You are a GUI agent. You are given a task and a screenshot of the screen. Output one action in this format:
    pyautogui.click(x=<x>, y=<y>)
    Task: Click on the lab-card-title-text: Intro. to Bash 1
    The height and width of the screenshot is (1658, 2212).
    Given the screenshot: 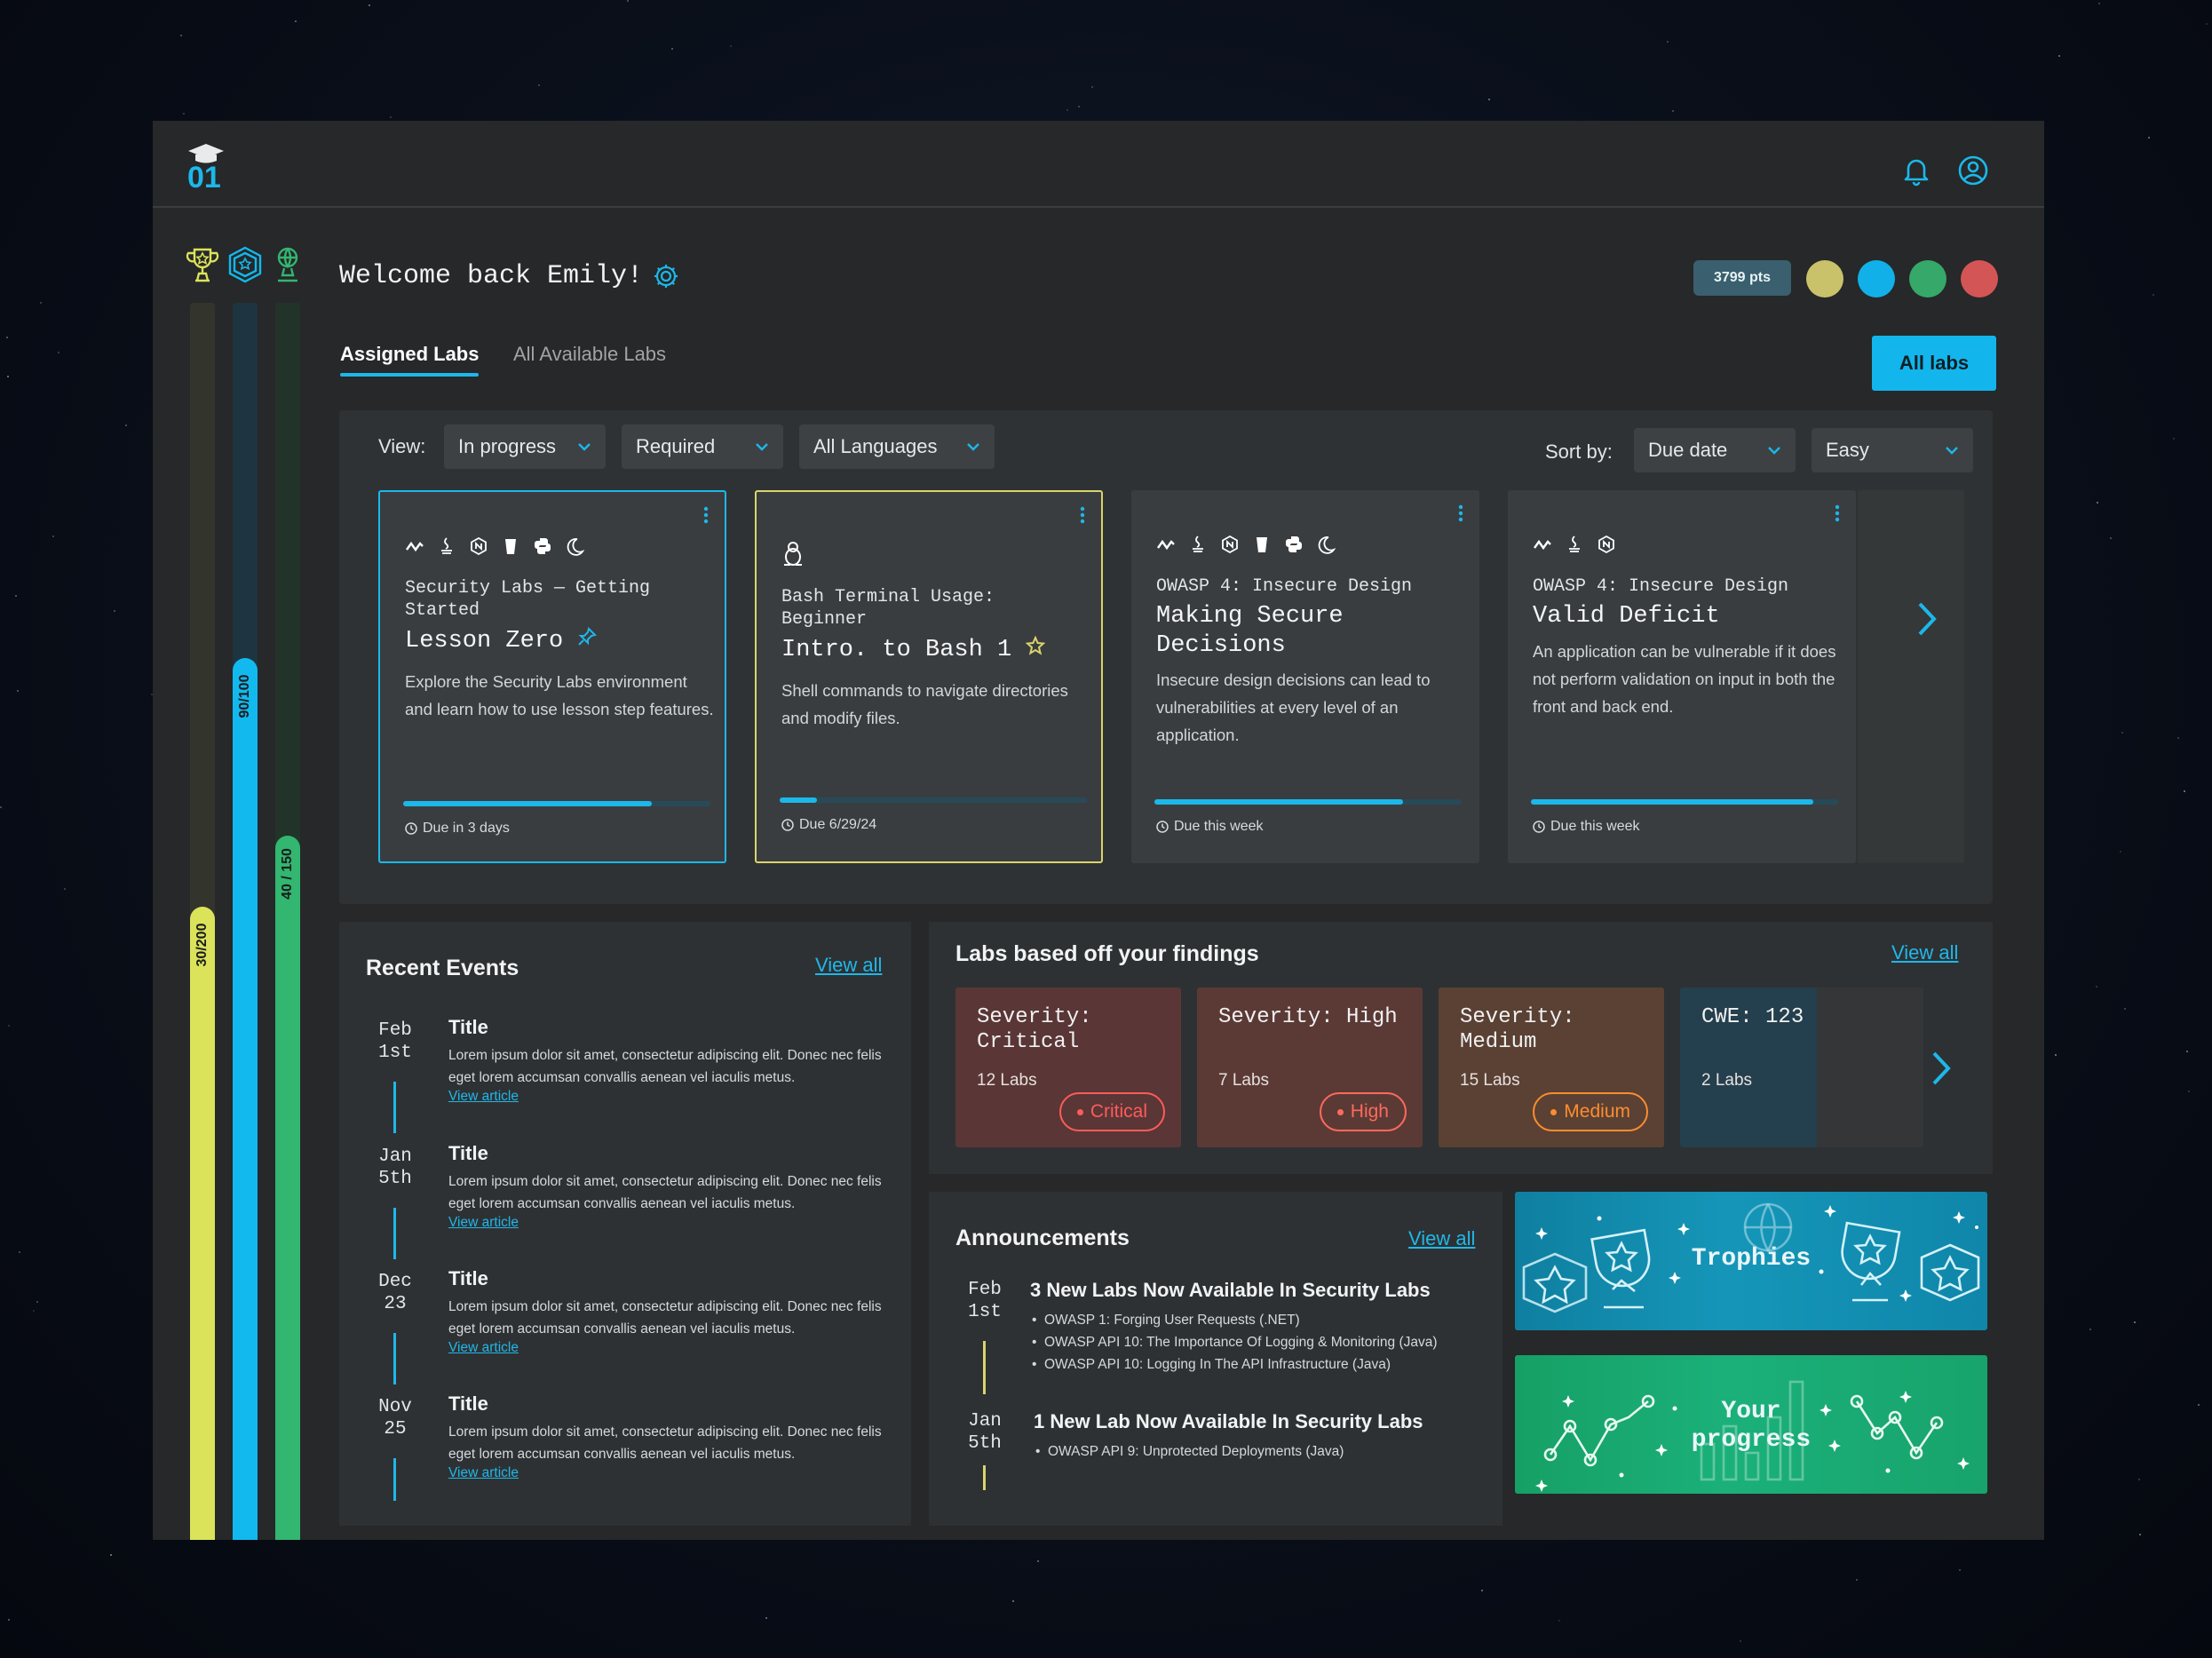 What is the action you would take?
    pyautogui.click(x=896, y=650)
    